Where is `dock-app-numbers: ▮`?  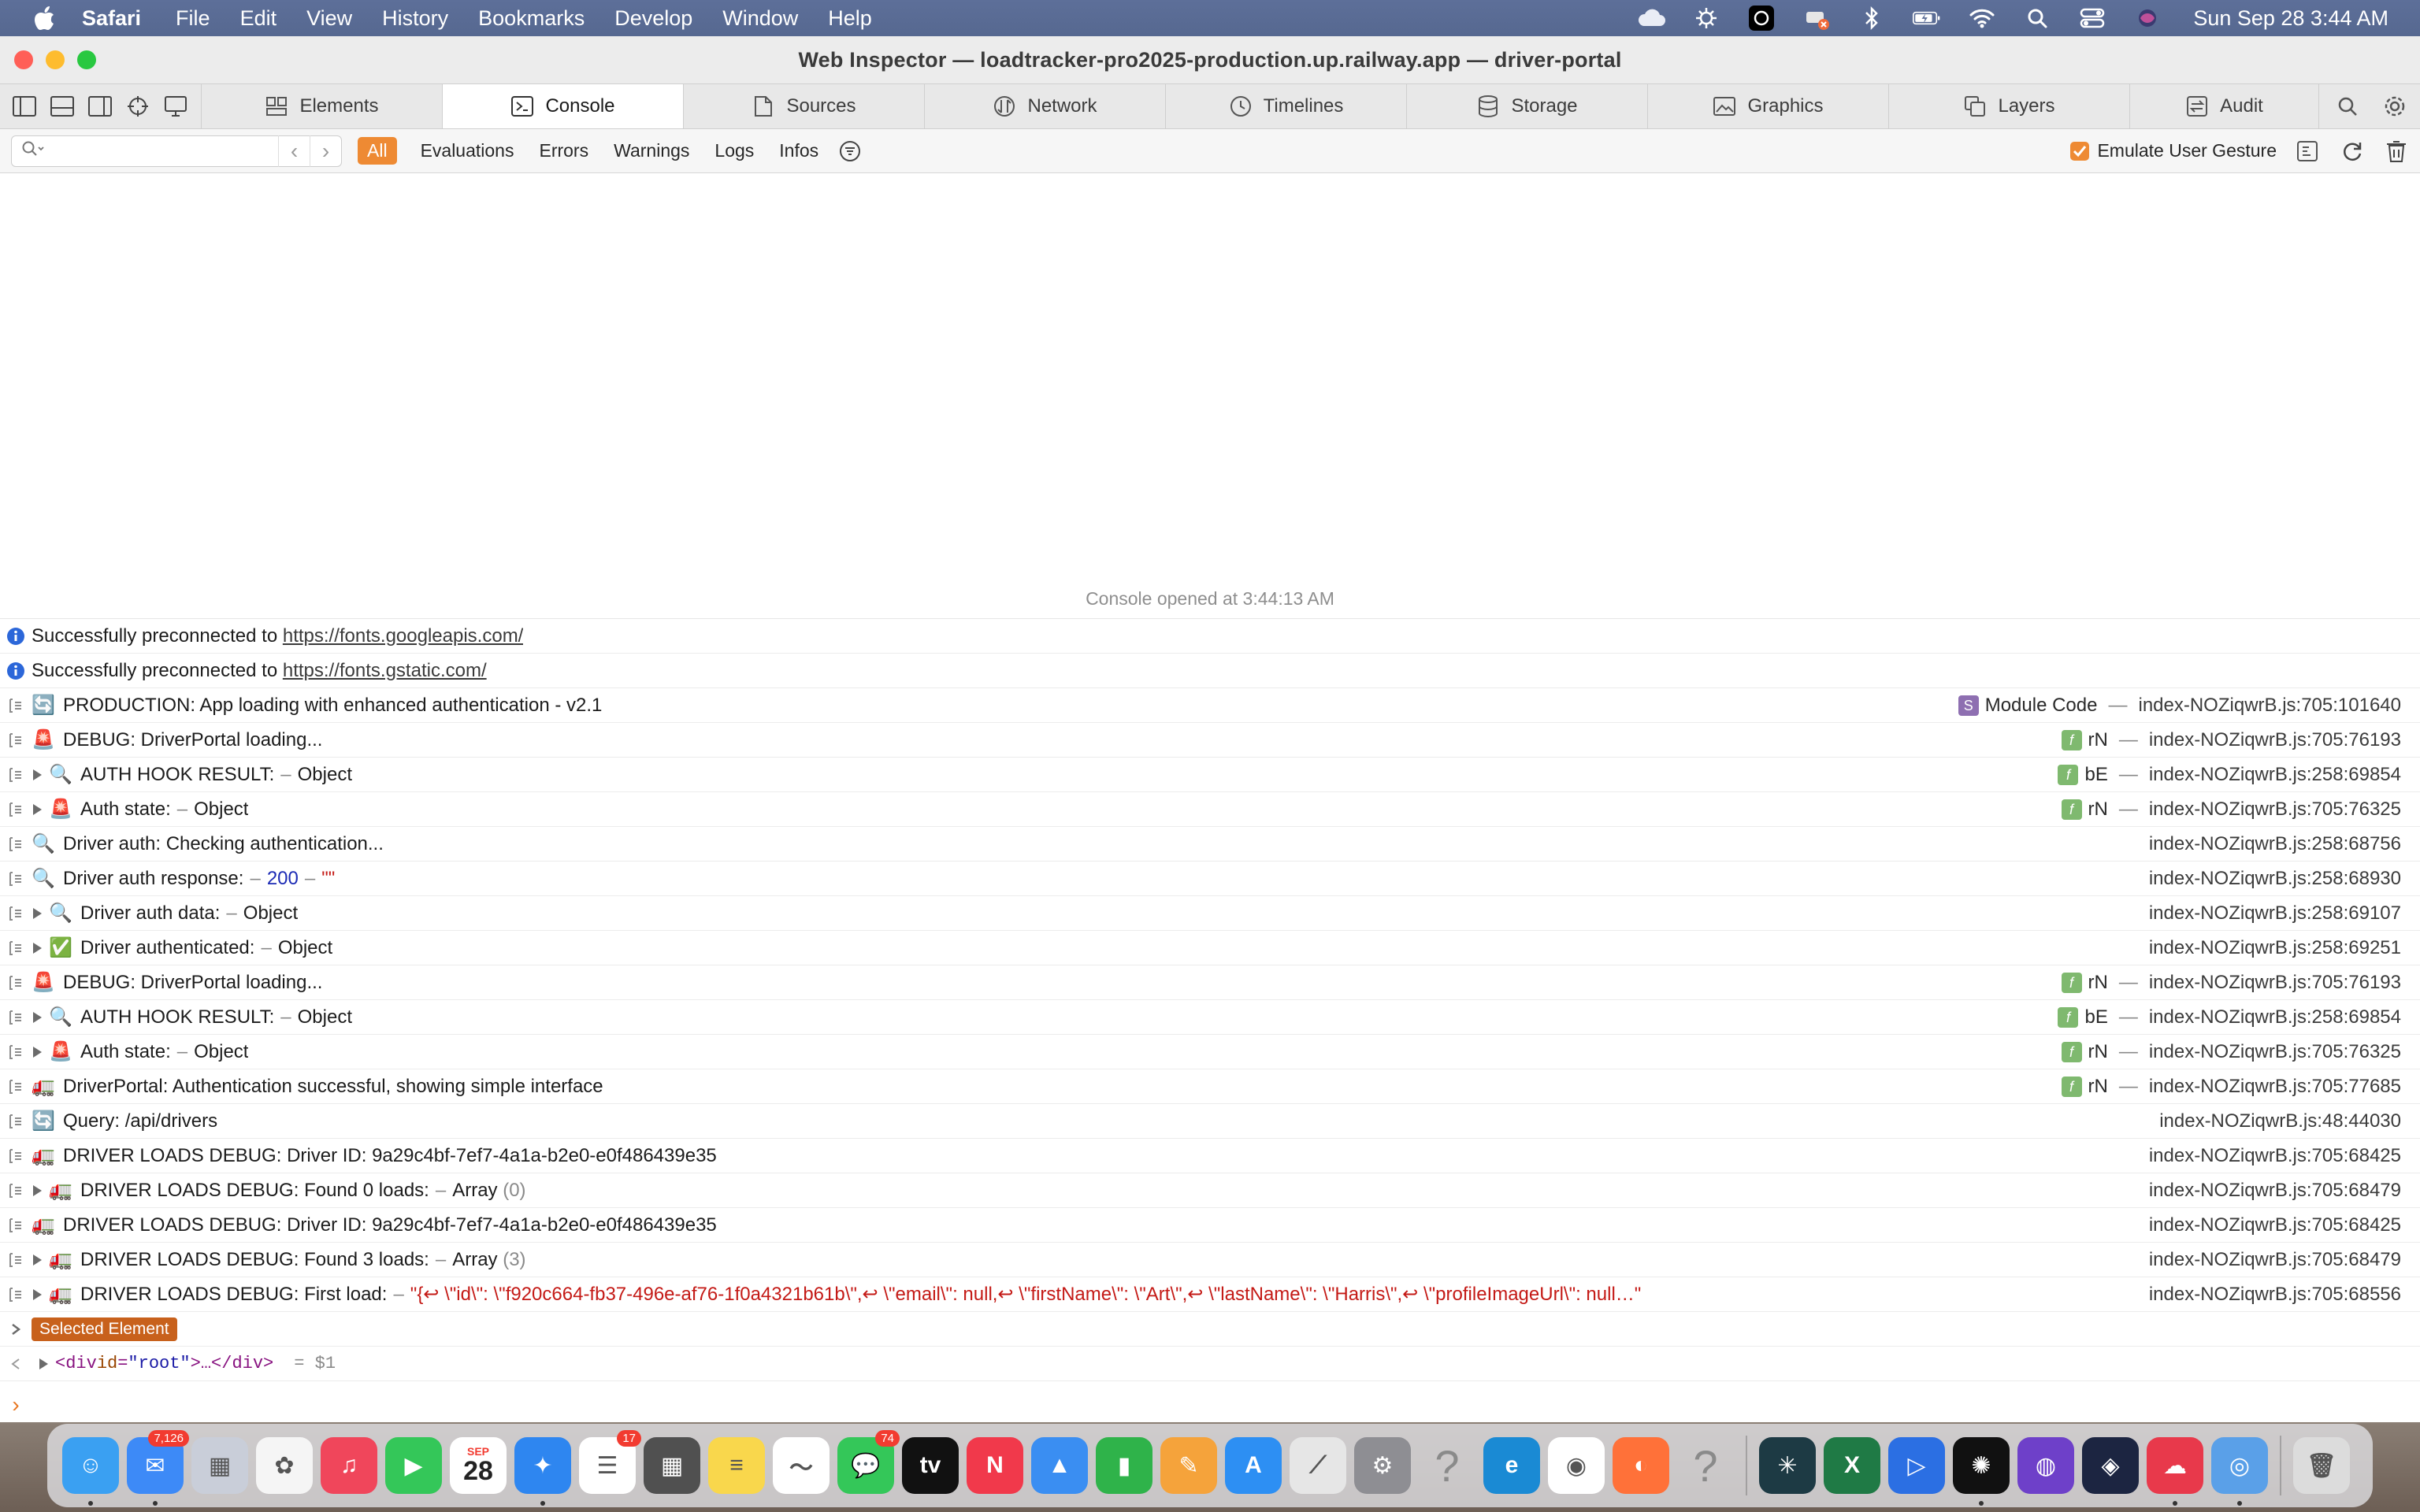 dock-app-numbers: ▮ is located at coordinates (1124, 1465).